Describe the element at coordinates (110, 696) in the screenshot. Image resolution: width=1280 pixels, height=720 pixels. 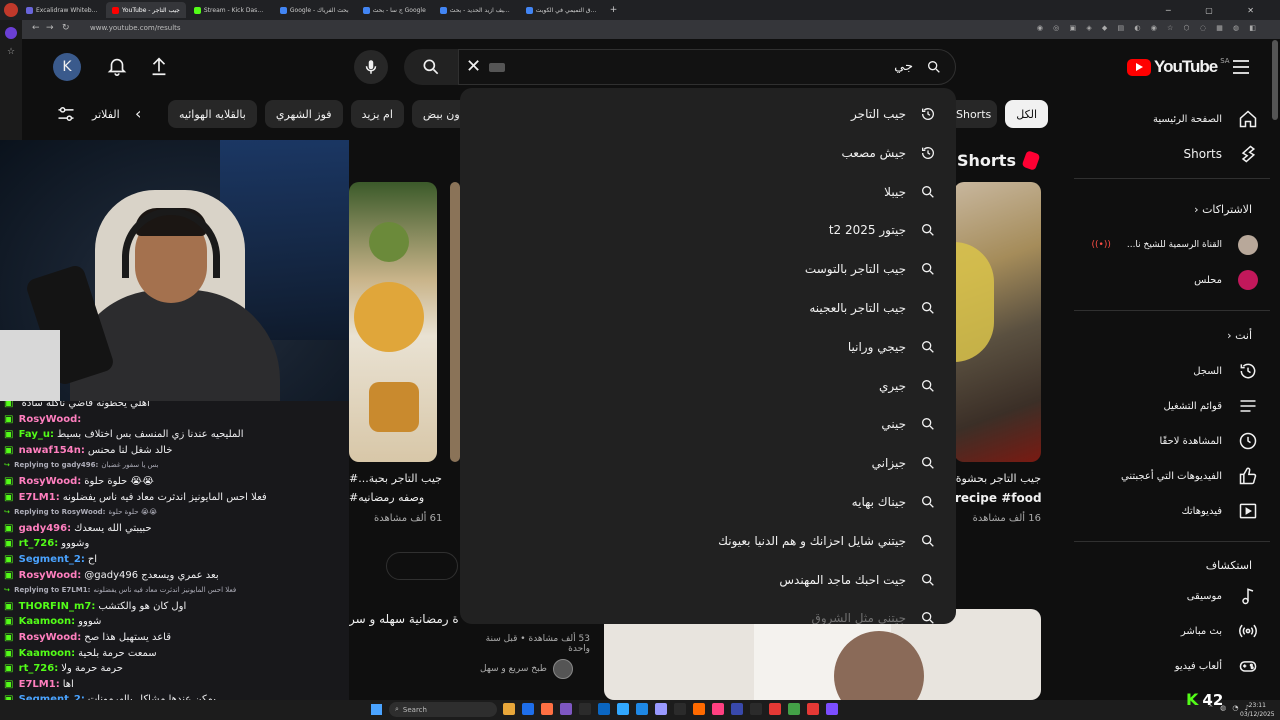
I see `chat-message: ▣ Segment_2: يمكن عندها مشاكل بالهرمونات` at that location.